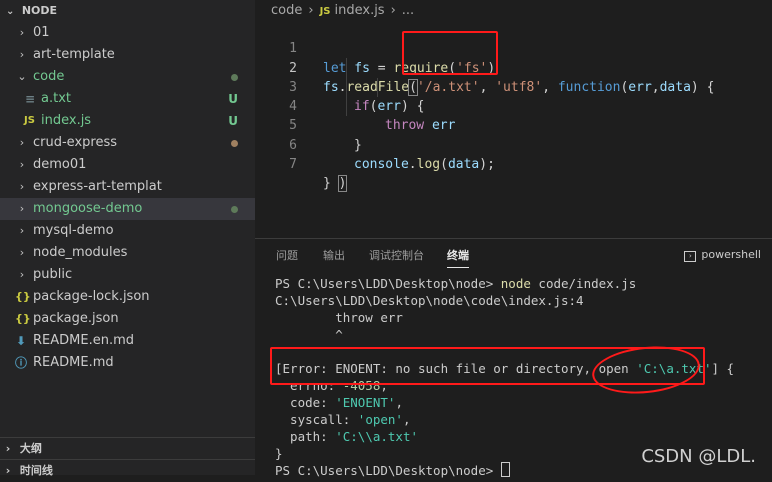 This screenshot has width=772, height=482. Describe the element at coordinates (76, 318) in the screenshot. I see `tree-item-label: package.json` at that location.